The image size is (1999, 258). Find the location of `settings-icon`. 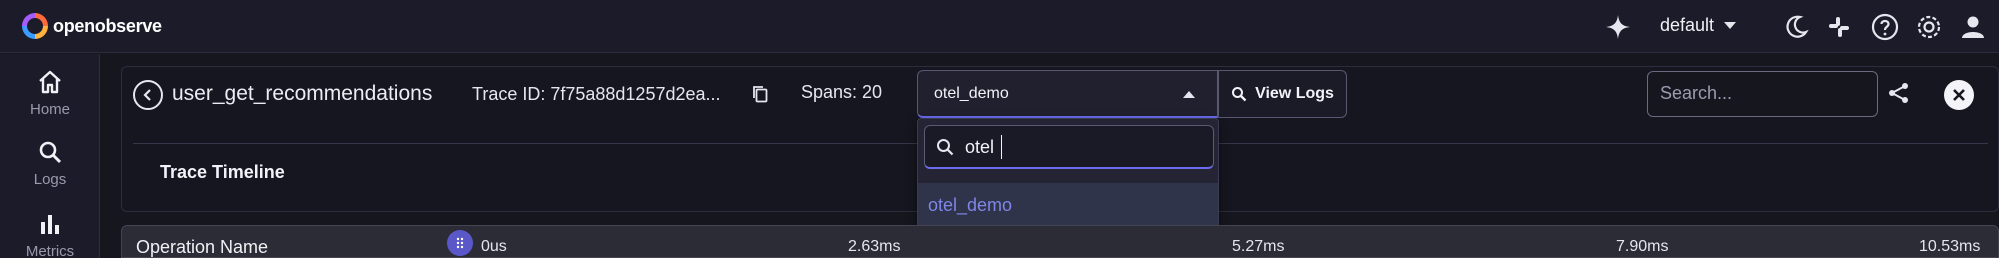

settings-icon is located at coordinates (1929, 27).